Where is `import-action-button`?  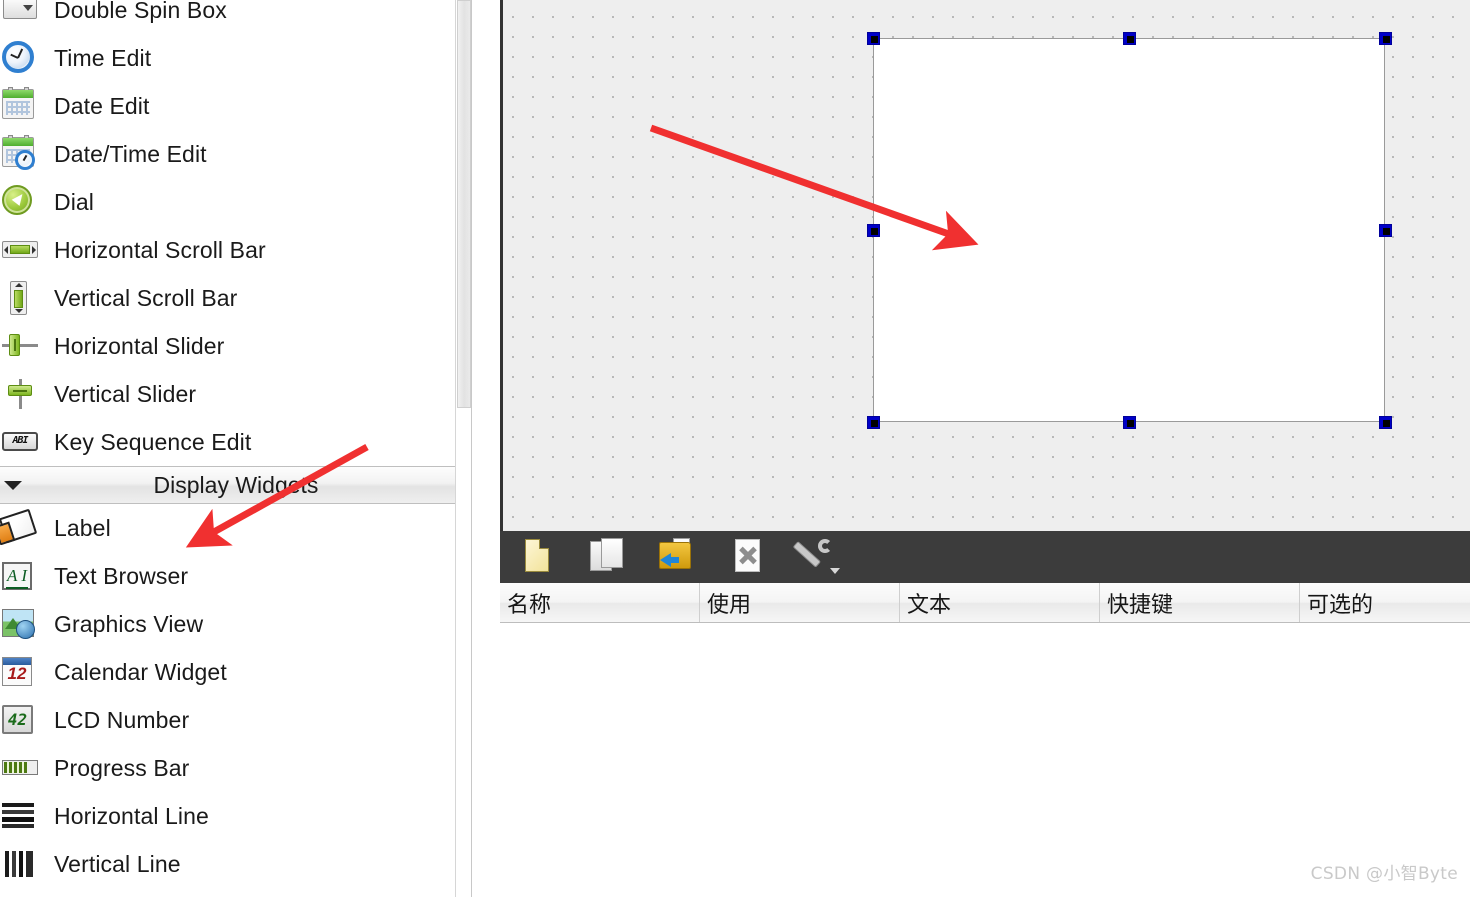
import-action-button is located at coordinates (677, 557).